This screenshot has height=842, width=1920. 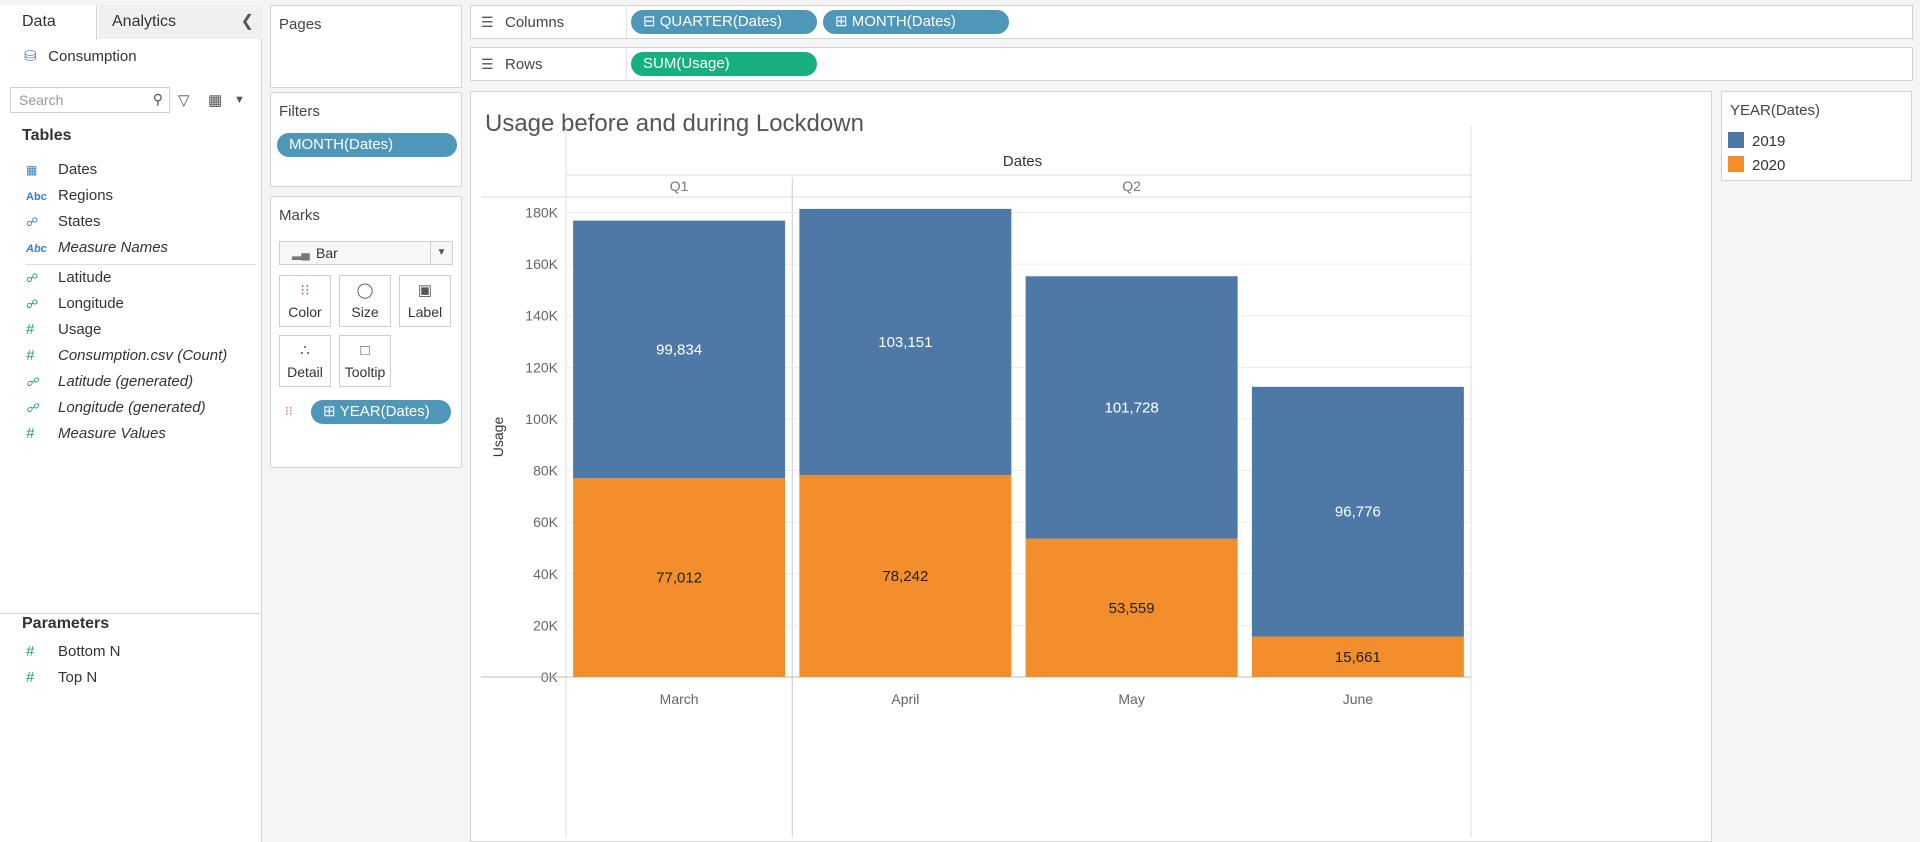 I want to click on bar-chart-icon: ▂▄, so click(x=301, y=253).